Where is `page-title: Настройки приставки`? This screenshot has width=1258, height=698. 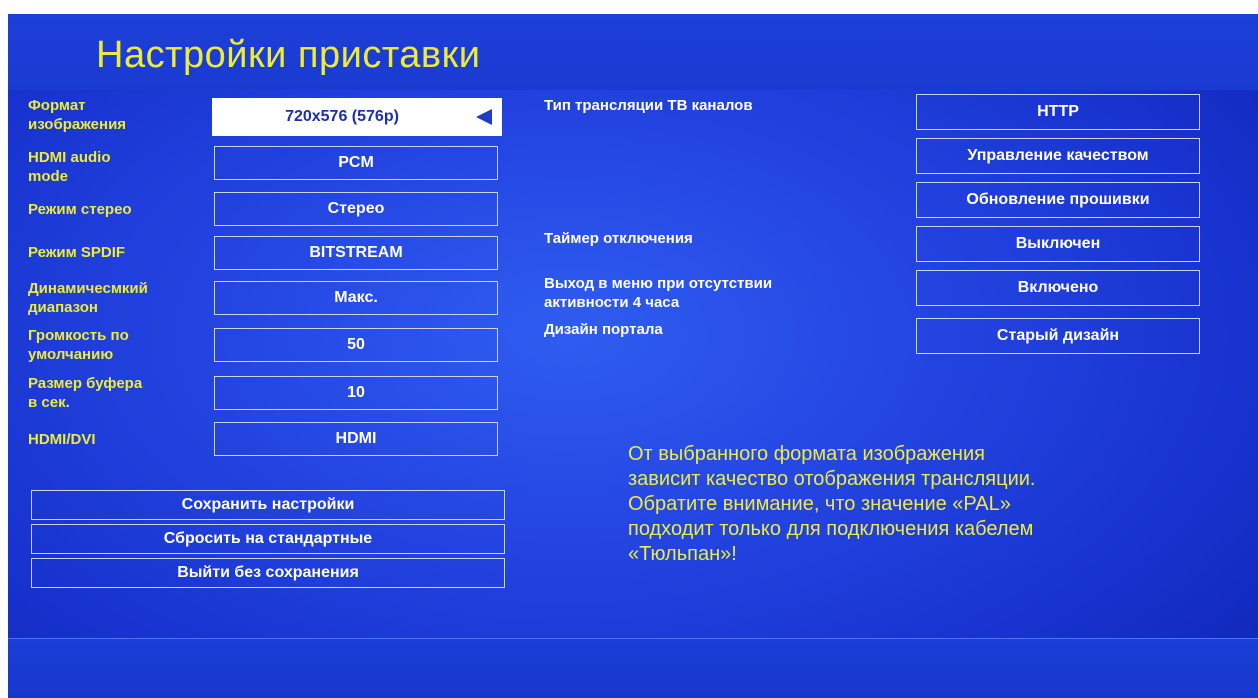
page-title: Настройки приставки is located at coordinates (288, 55).